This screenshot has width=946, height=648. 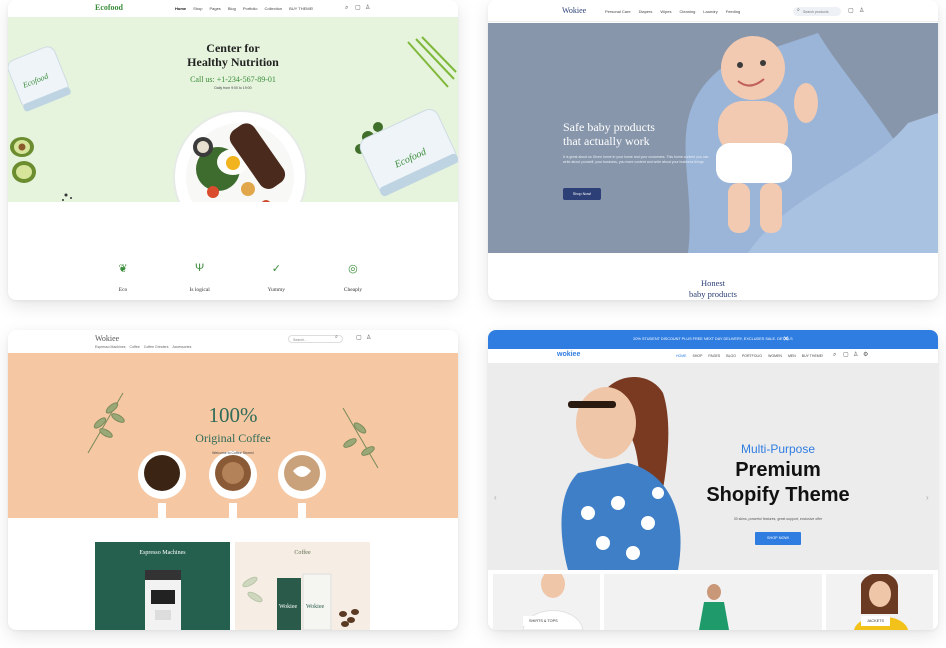 I want to click on search-input: Search products, so click(x=817, y=11).